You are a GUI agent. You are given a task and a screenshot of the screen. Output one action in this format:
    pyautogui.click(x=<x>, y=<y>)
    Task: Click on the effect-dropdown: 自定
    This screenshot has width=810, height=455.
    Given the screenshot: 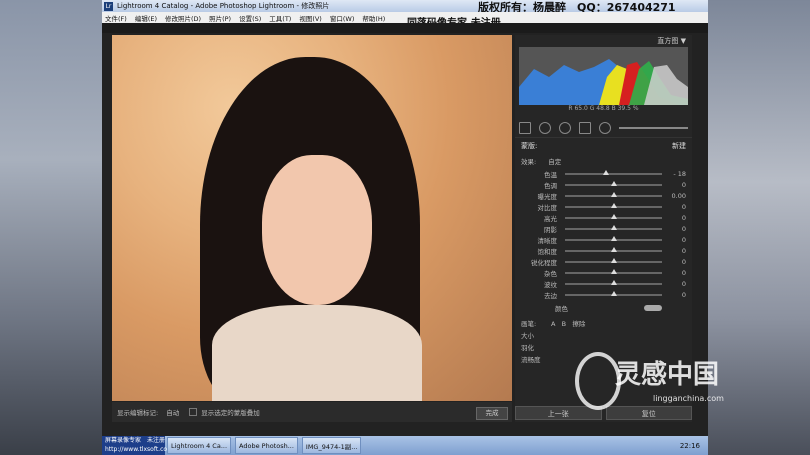 What is the action you would take?
    pyautogui.click(x=554, y=161)
    